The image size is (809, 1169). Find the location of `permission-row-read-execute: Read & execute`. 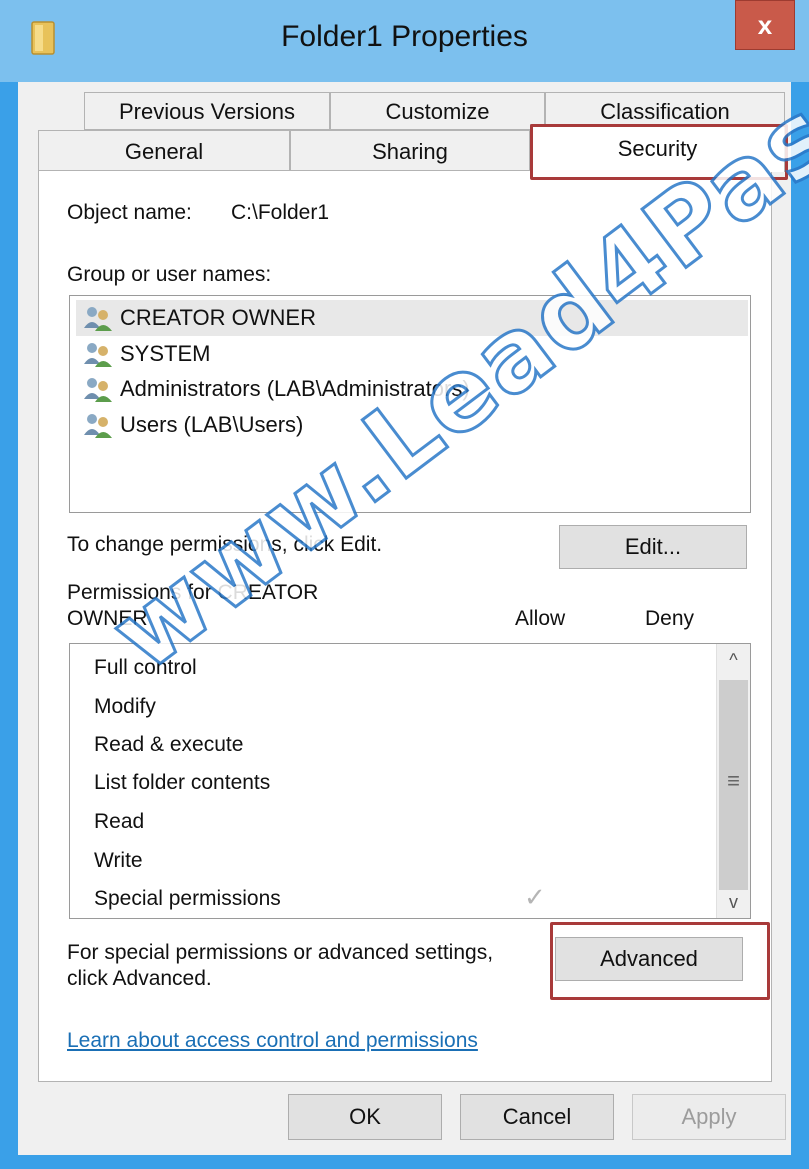

permission-row-read-execute: Read & execute is located at coordinates (169, 744).